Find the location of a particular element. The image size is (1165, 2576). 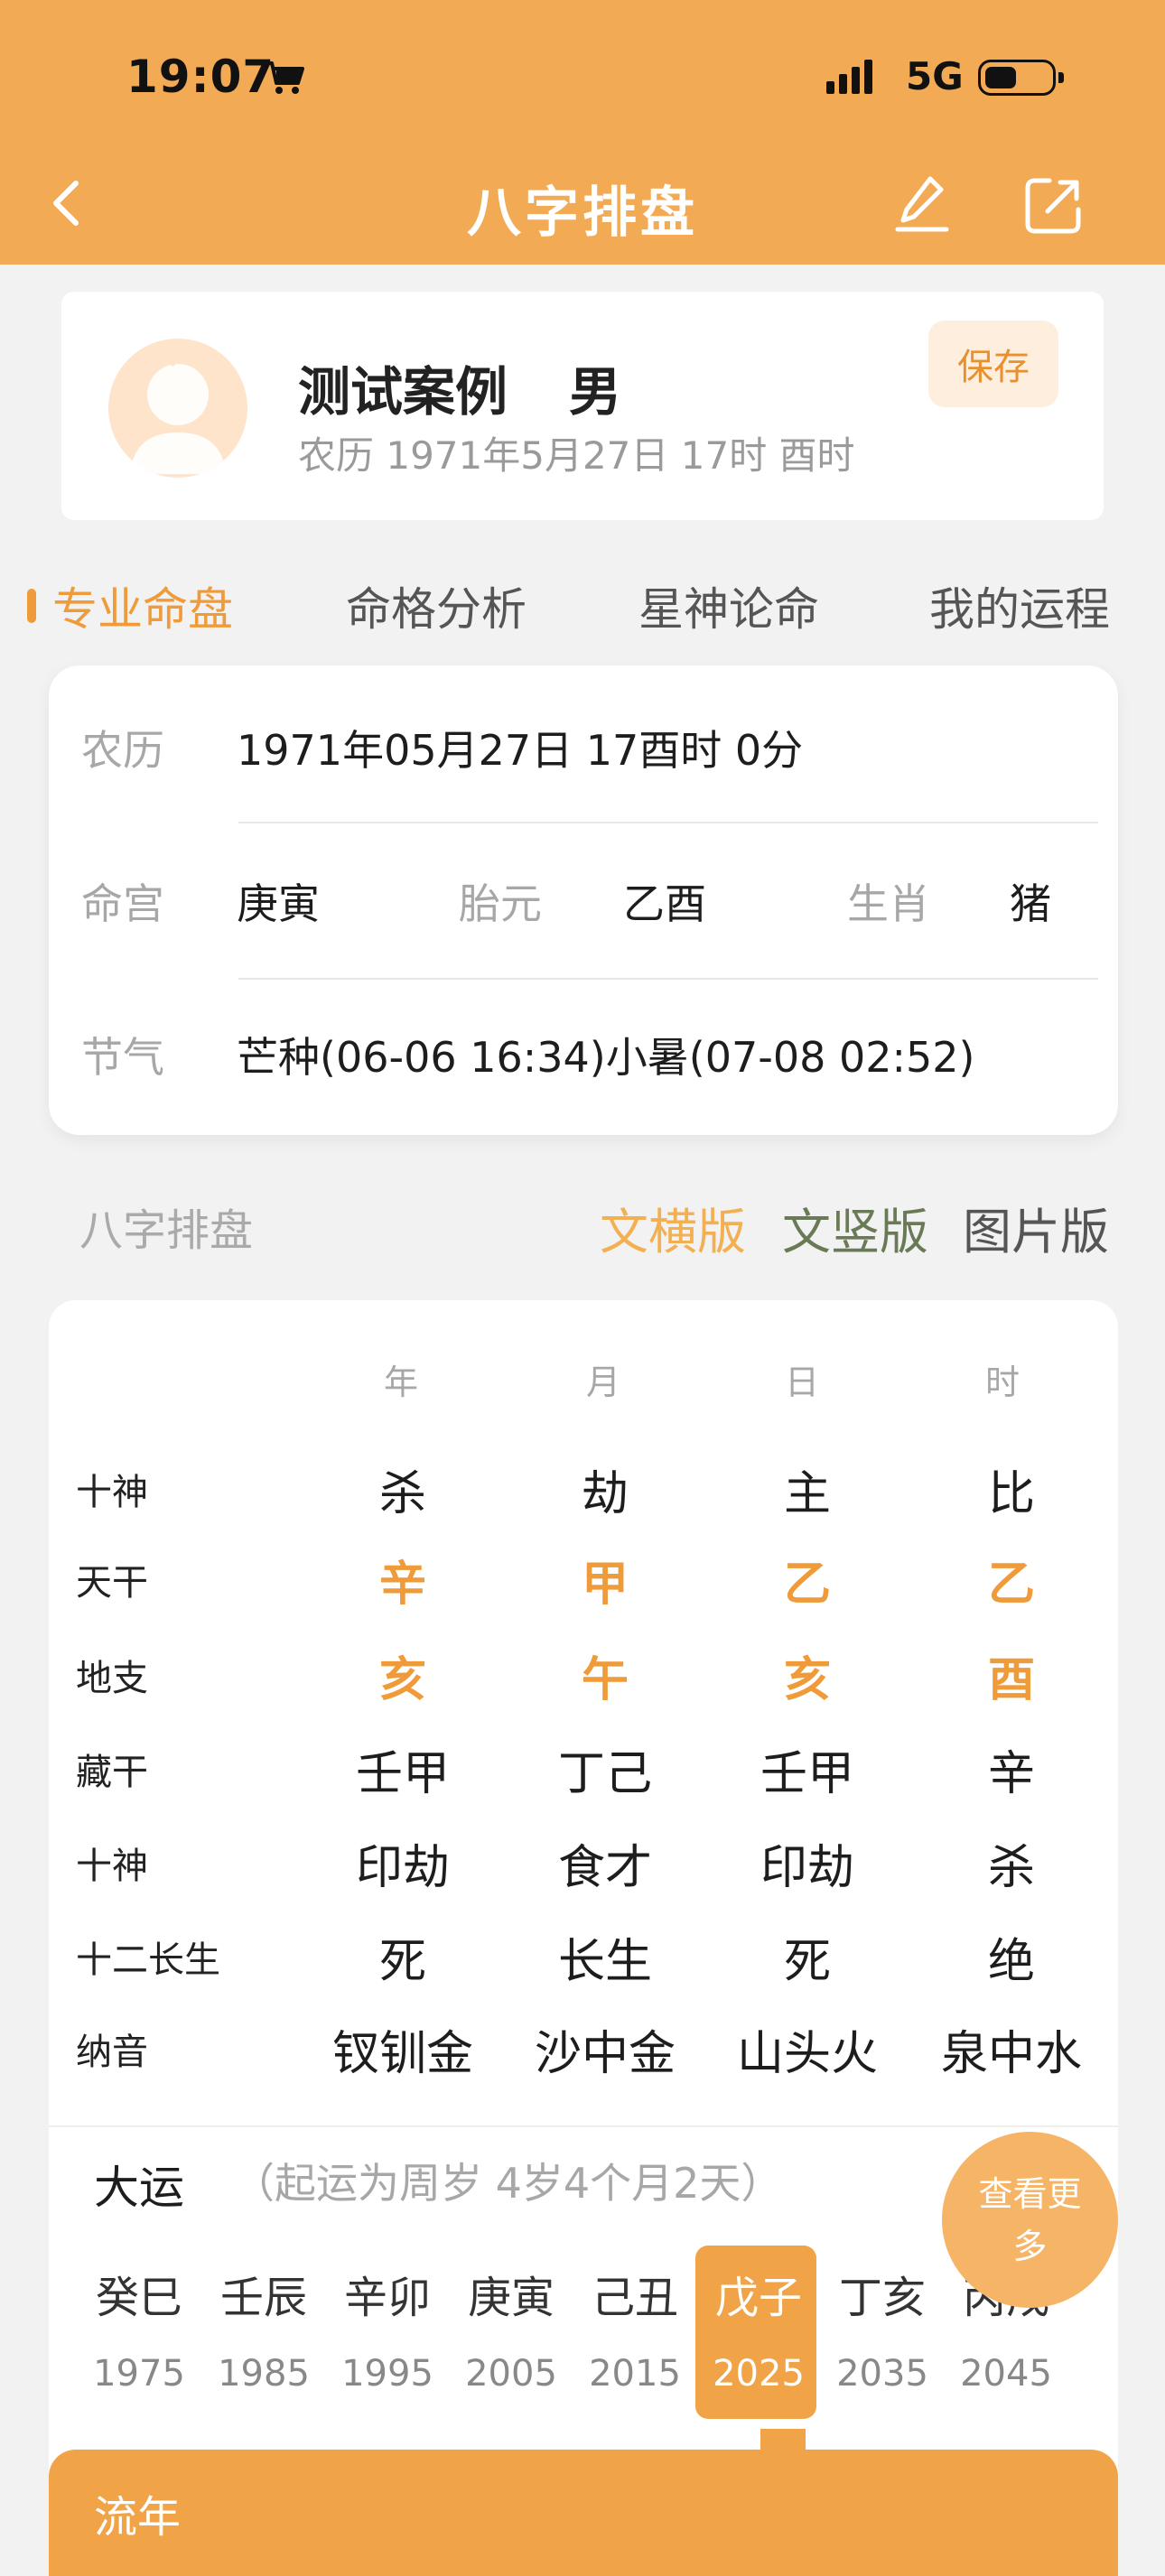

dayun-title: 大运 is located at coordinates (139, 2188).